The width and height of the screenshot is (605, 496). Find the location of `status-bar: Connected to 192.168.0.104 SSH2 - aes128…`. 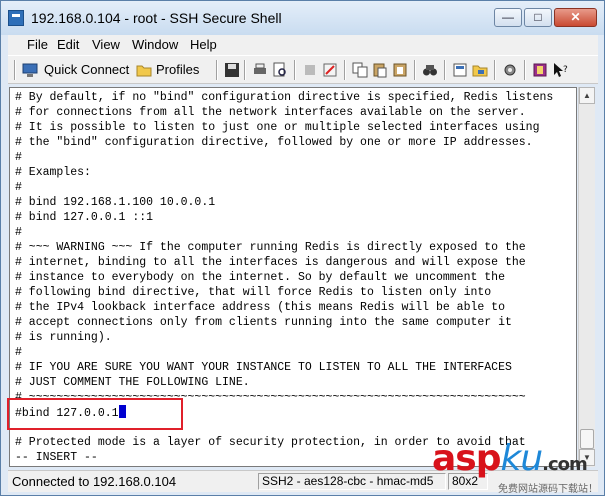

status-bar: Connected to 192.168.0.104 SSH2 - aes128… is located at coordinates (303, 481).